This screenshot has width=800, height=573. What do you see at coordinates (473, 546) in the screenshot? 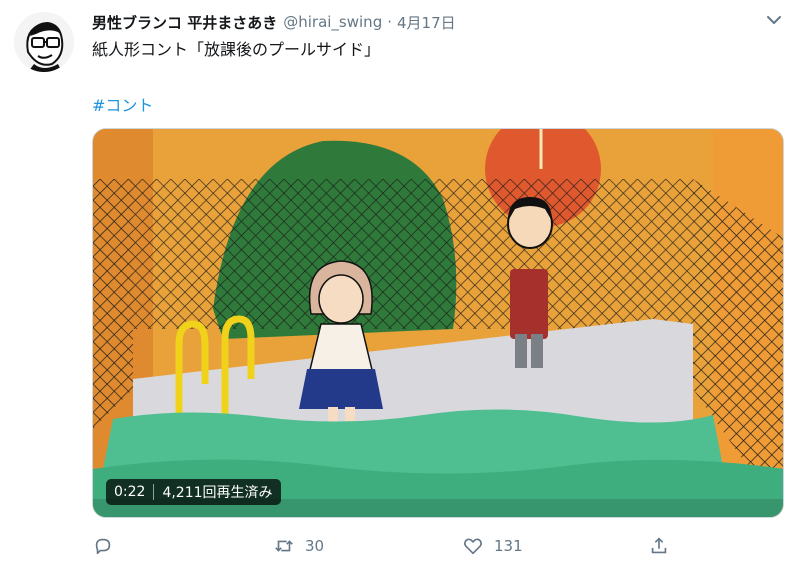
I see `heart-icon` at bounding box center [473, 546].